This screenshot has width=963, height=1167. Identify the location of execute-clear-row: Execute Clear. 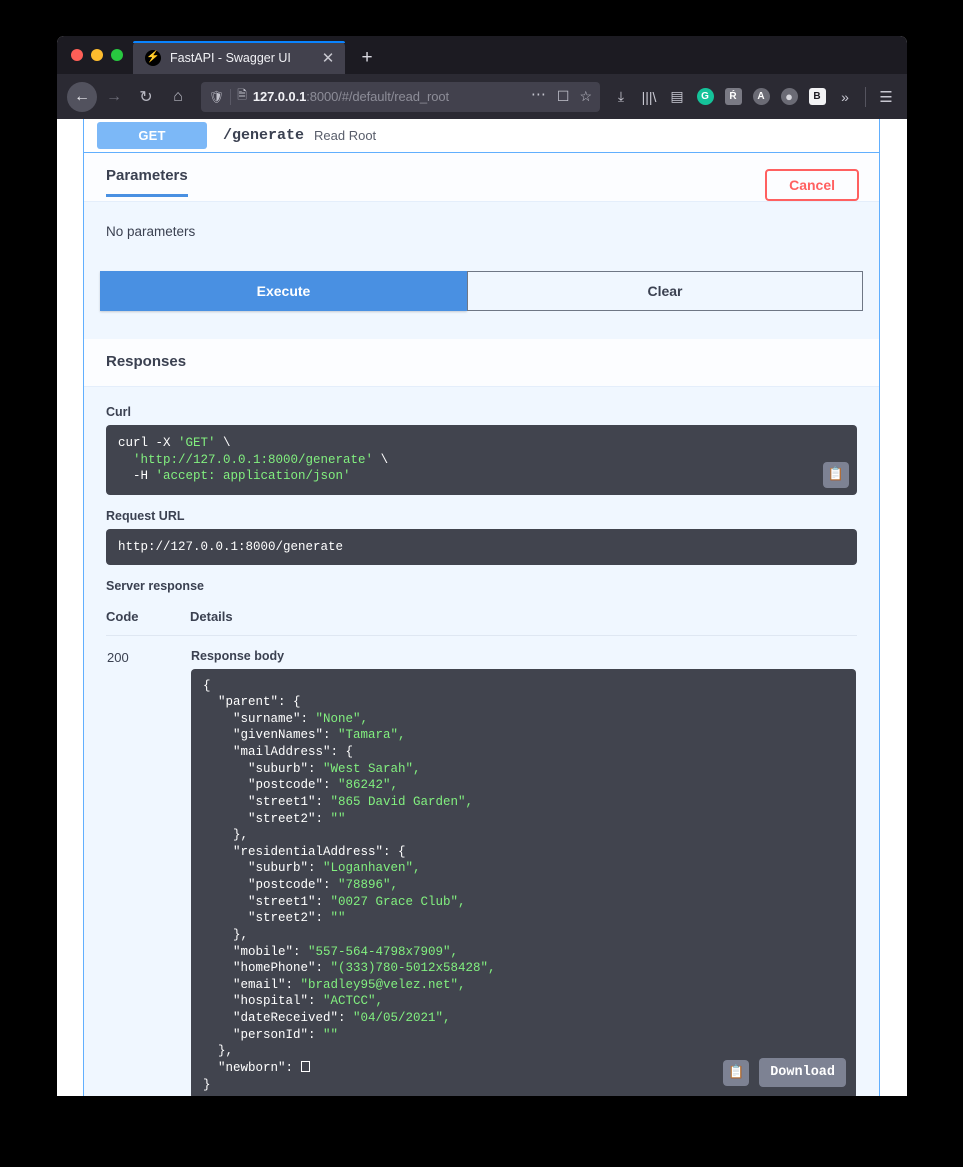
(481, 289).